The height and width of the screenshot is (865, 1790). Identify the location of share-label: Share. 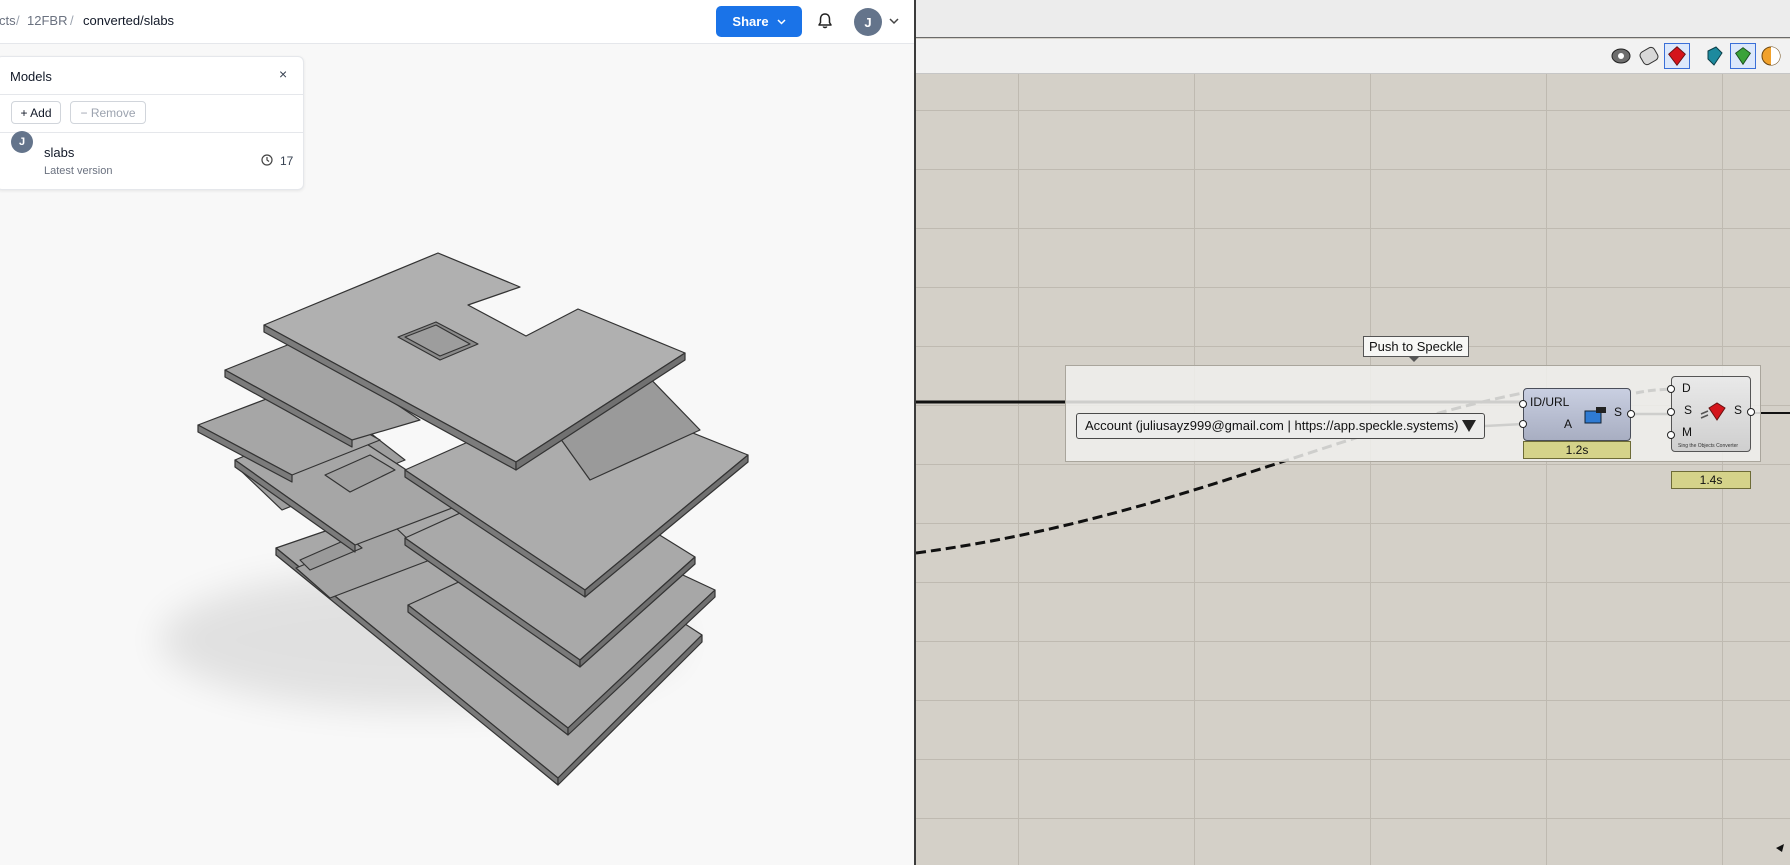
(750, 21).